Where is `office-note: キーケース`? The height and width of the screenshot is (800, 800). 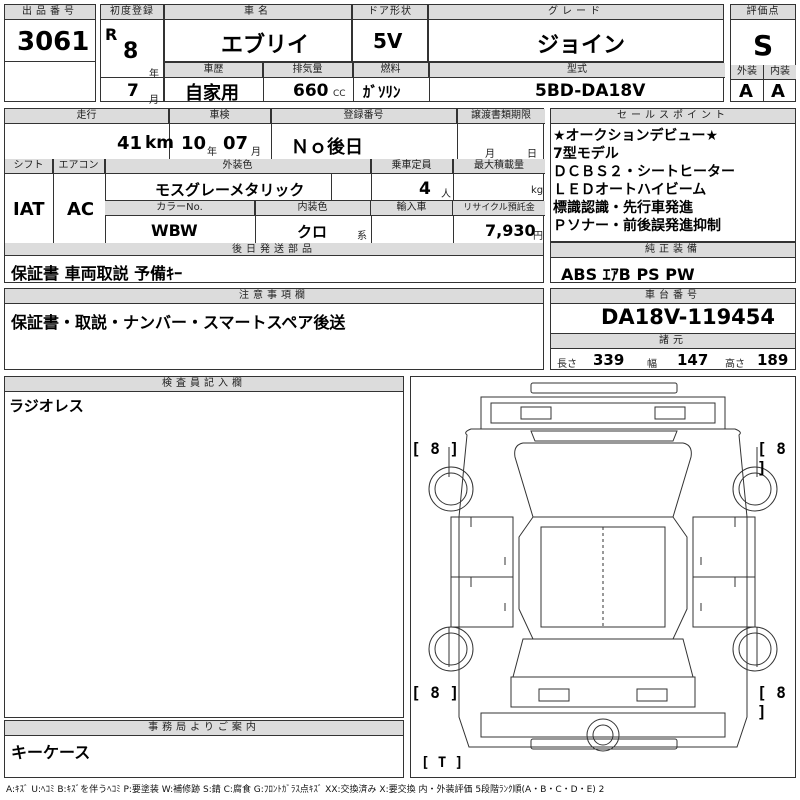
office-note: キーケース is located at coordinates (51, 752).